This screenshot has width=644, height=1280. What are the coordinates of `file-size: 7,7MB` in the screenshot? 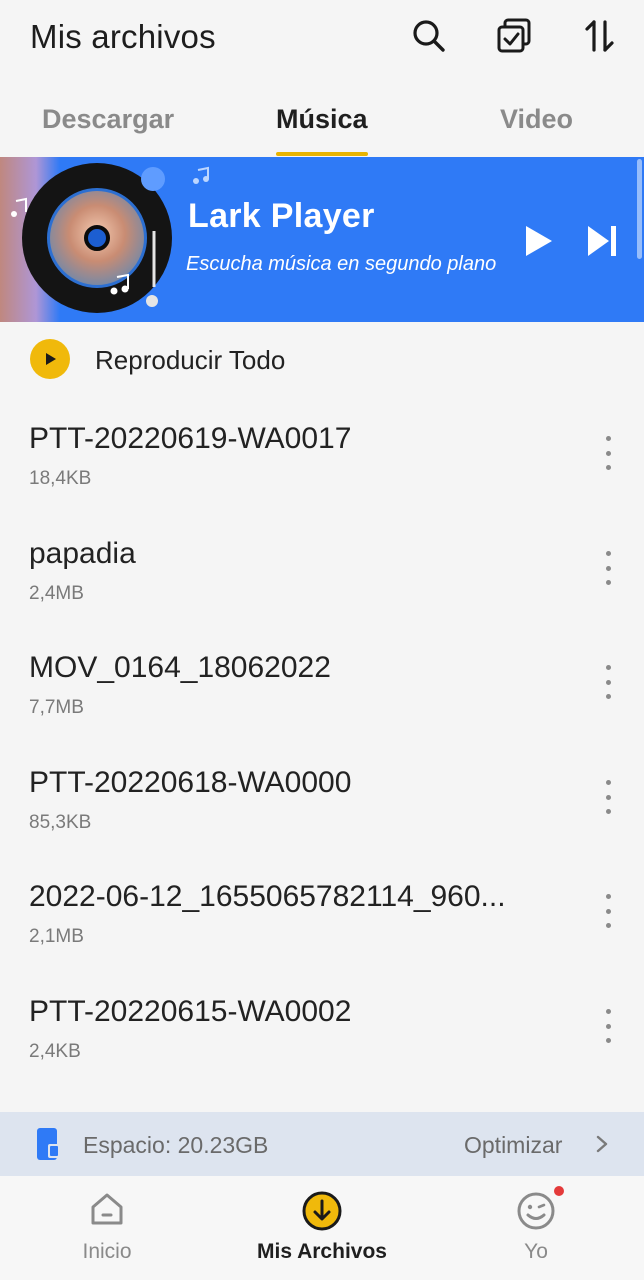 It's located at (56, 707).